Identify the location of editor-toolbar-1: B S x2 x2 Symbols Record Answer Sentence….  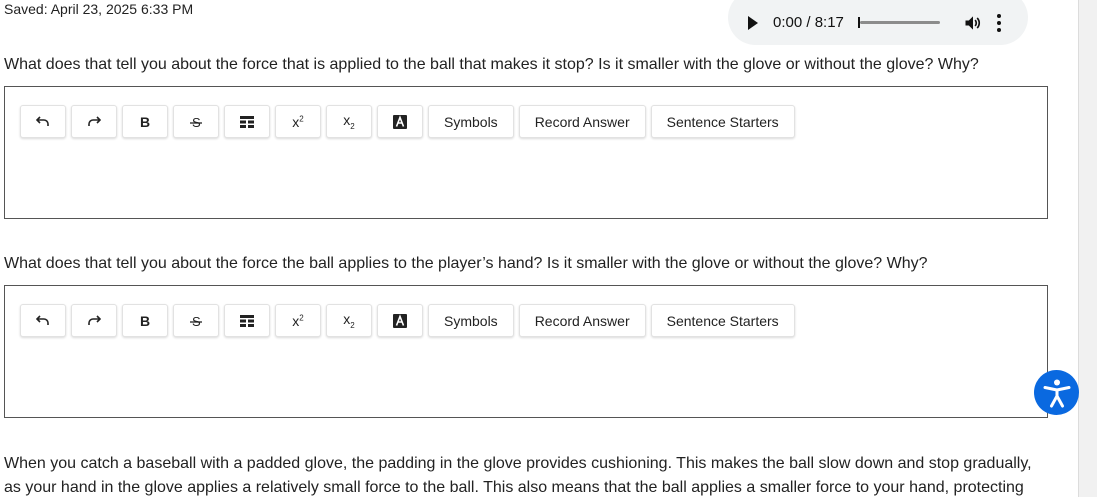
(407, 121).